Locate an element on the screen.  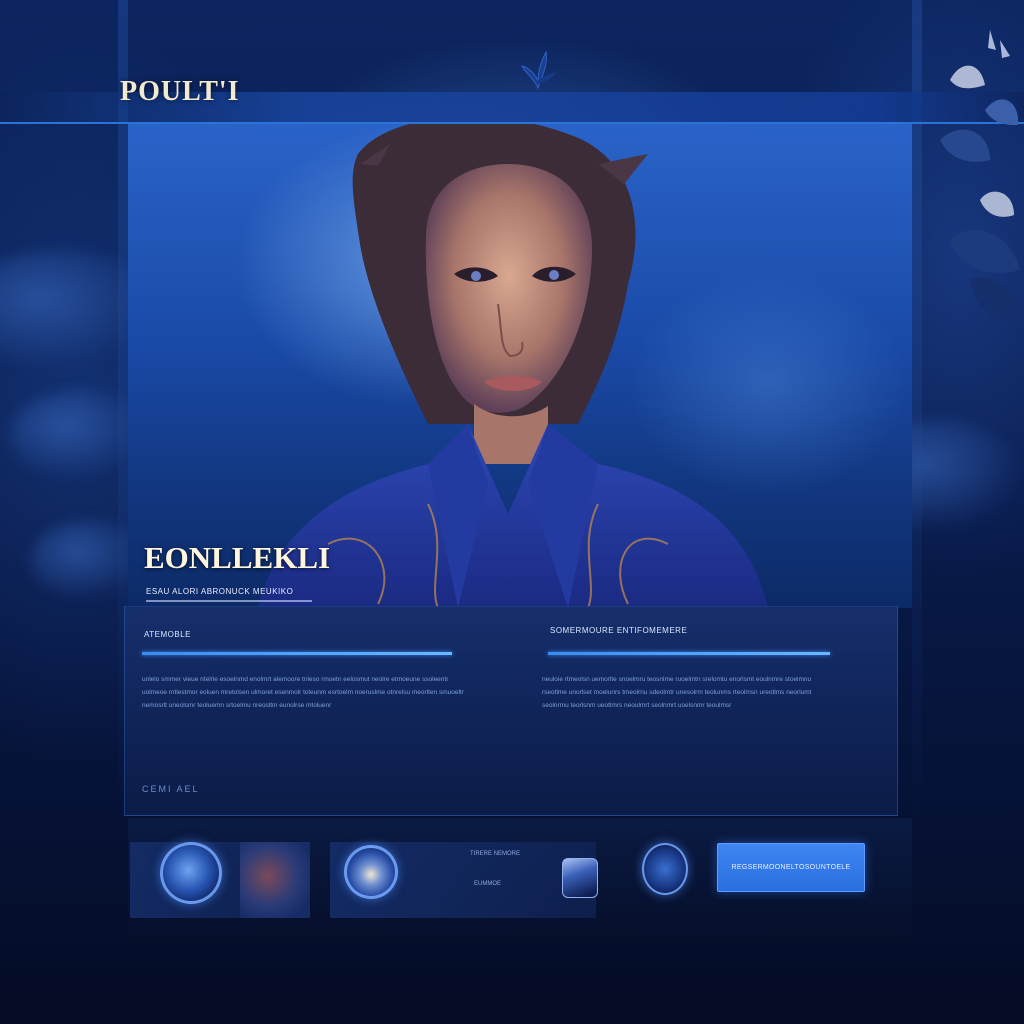
site-logo: POULT'I is located at coordinates (180, 92).